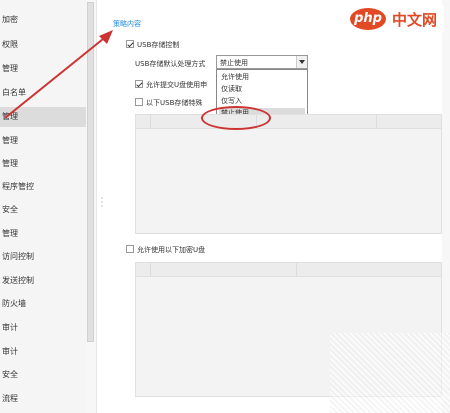  What do you see at coordinates (56, 76) in the screenshot?
I see `annotation-arrow-line` at bounding box center [56, 76].